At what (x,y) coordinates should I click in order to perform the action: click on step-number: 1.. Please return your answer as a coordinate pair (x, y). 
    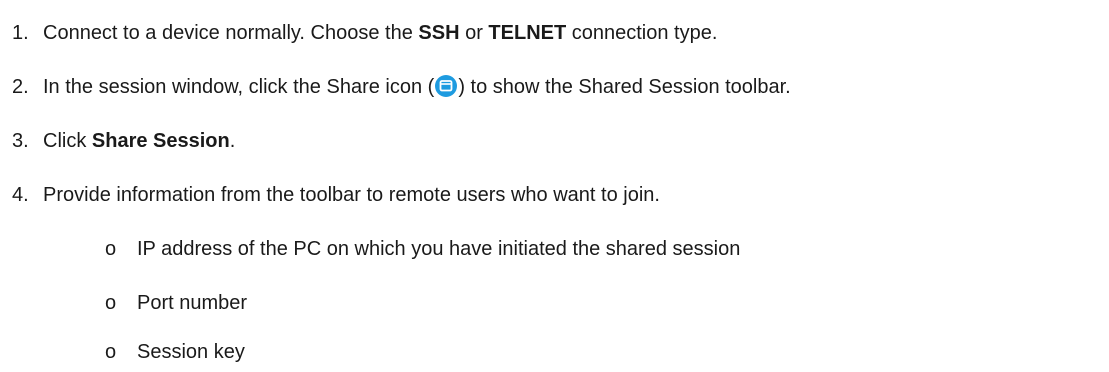
    Looking at the image, I should click on (20, 33).